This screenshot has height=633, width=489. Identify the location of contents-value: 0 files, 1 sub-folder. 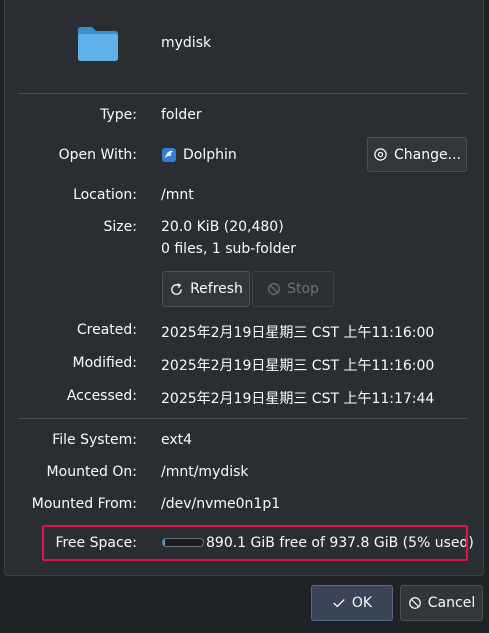
(228, 249).